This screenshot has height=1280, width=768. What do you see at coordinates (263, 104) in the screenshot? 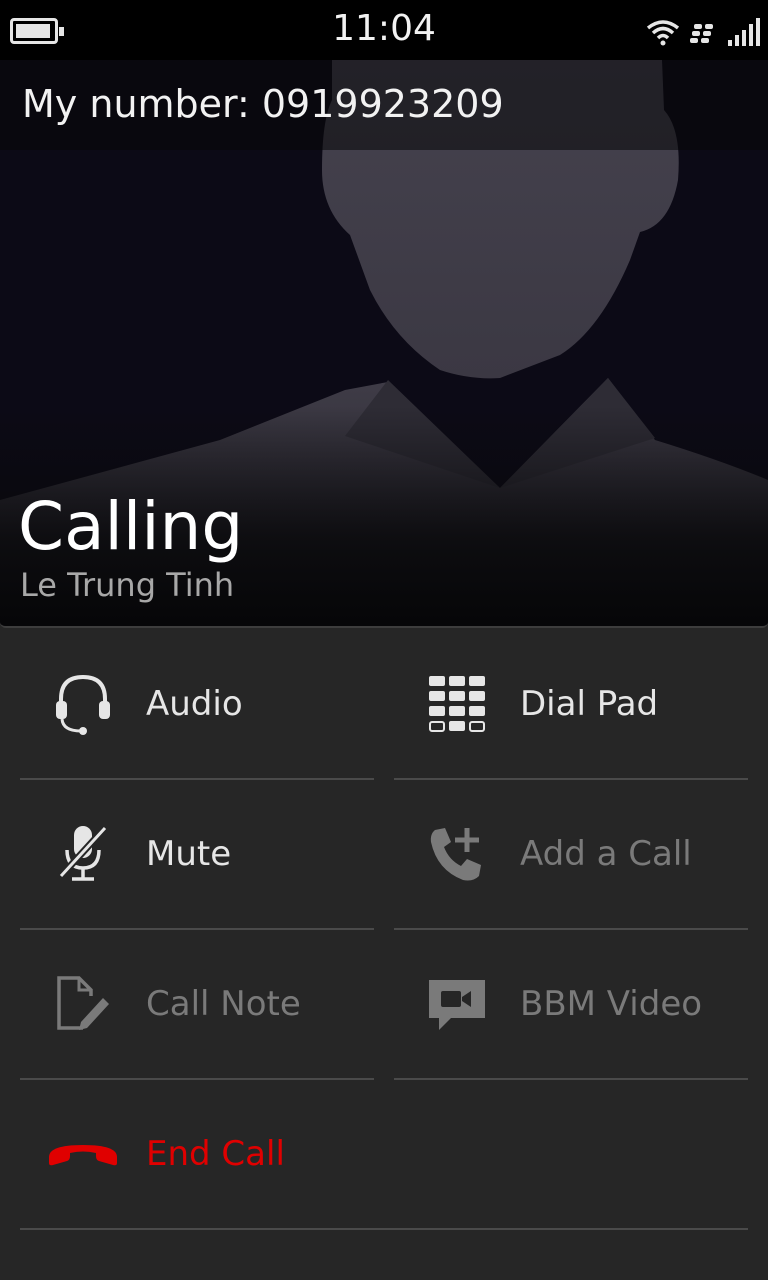
I see `my-number-text: My number: 0919923209` at bounding box center [263, 104].